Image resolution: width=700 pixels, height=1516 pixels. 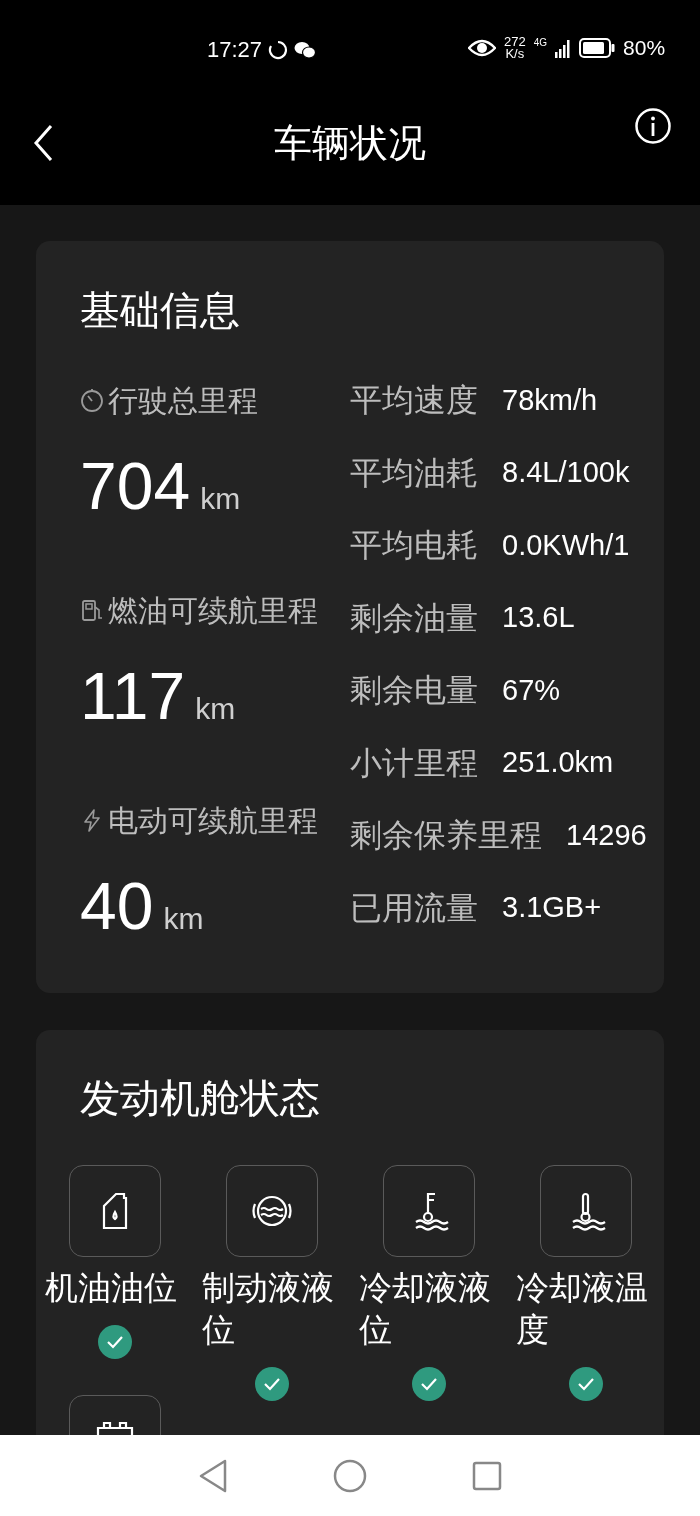 I want to click on item-label: 制动液液位, so click(x=268, y=1309).